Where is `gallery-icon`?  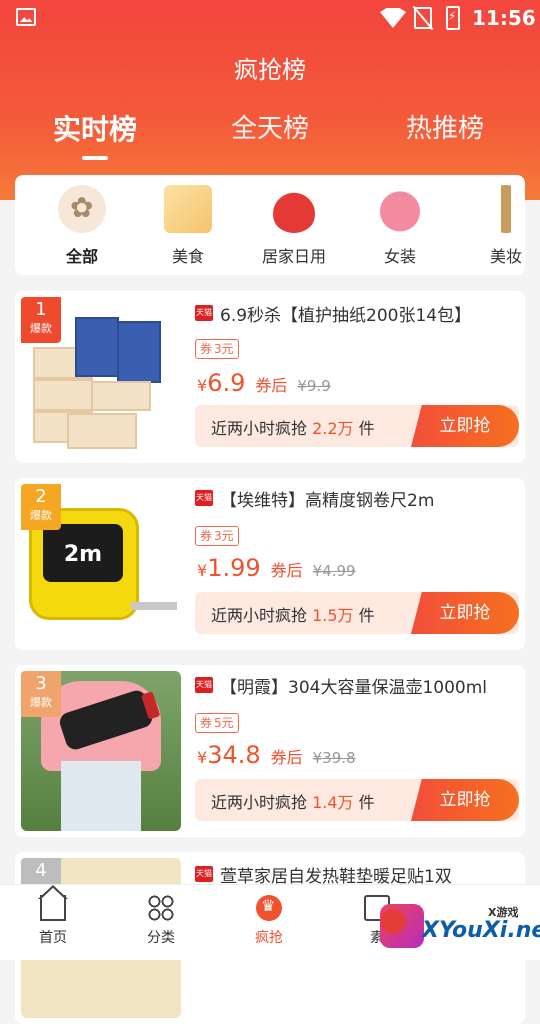 gallery-icon is located at coordinates (26, 17).